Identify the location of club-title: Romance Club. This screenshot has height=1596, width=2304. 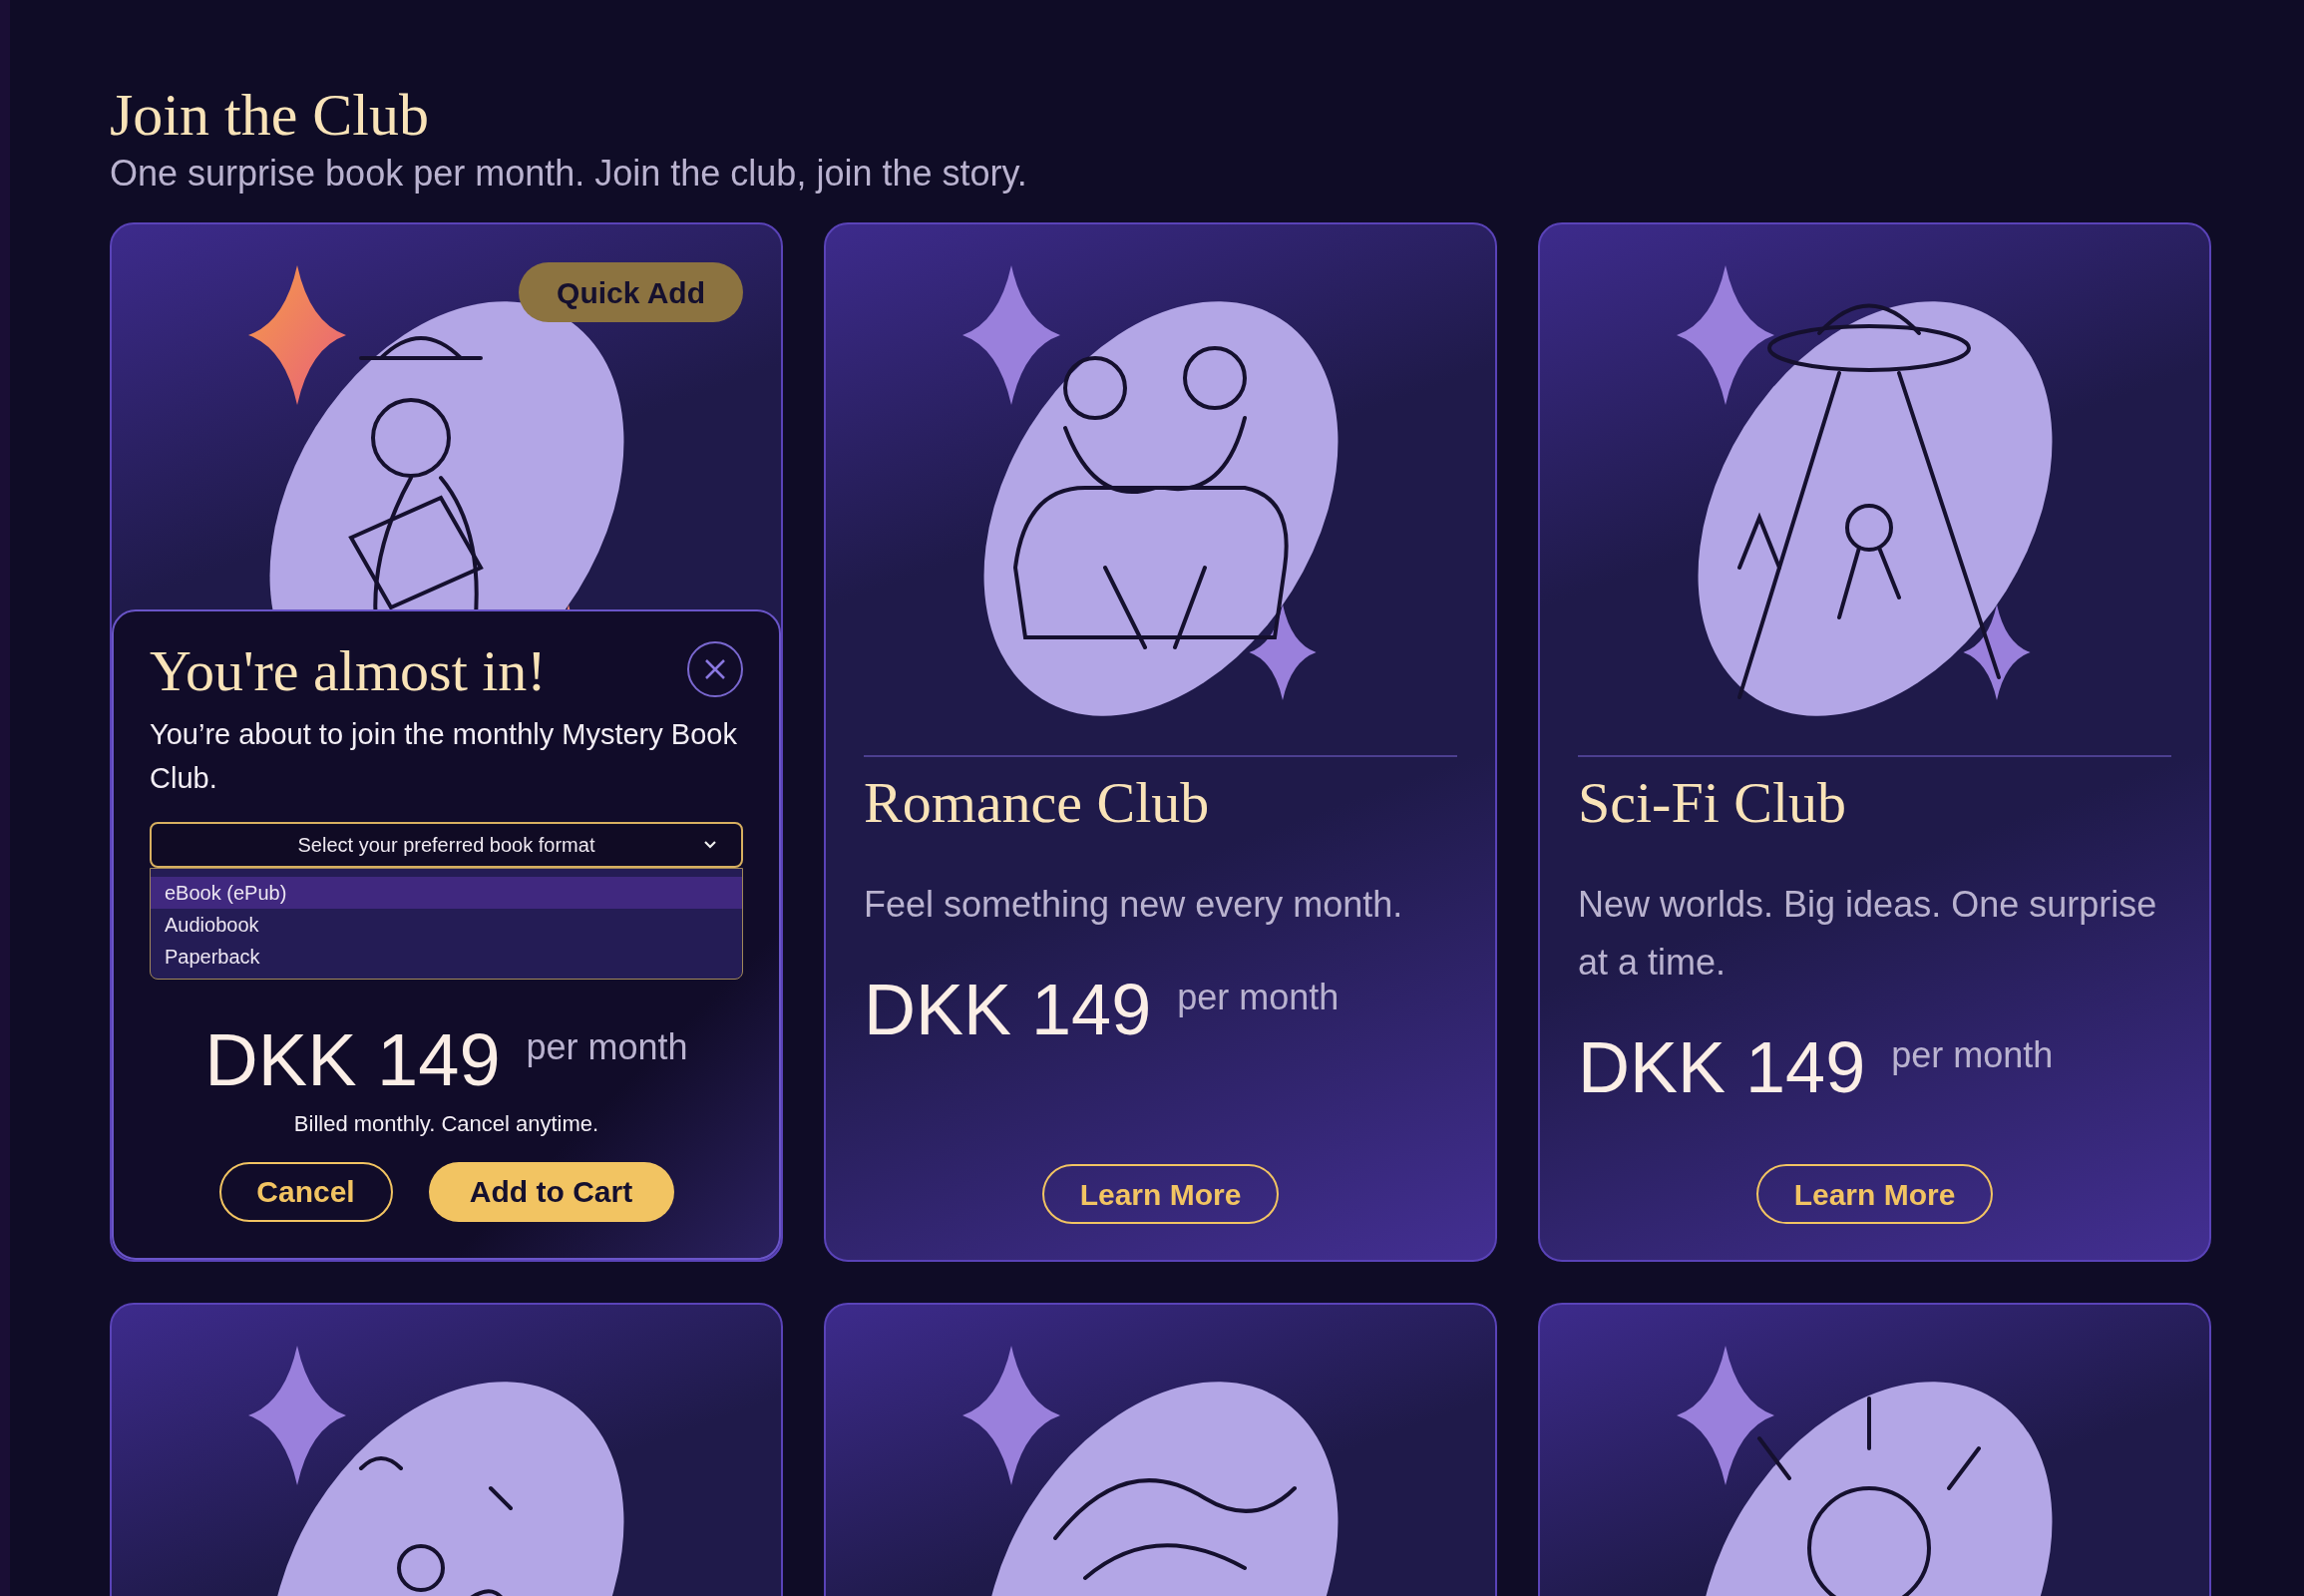
(1037, 803).